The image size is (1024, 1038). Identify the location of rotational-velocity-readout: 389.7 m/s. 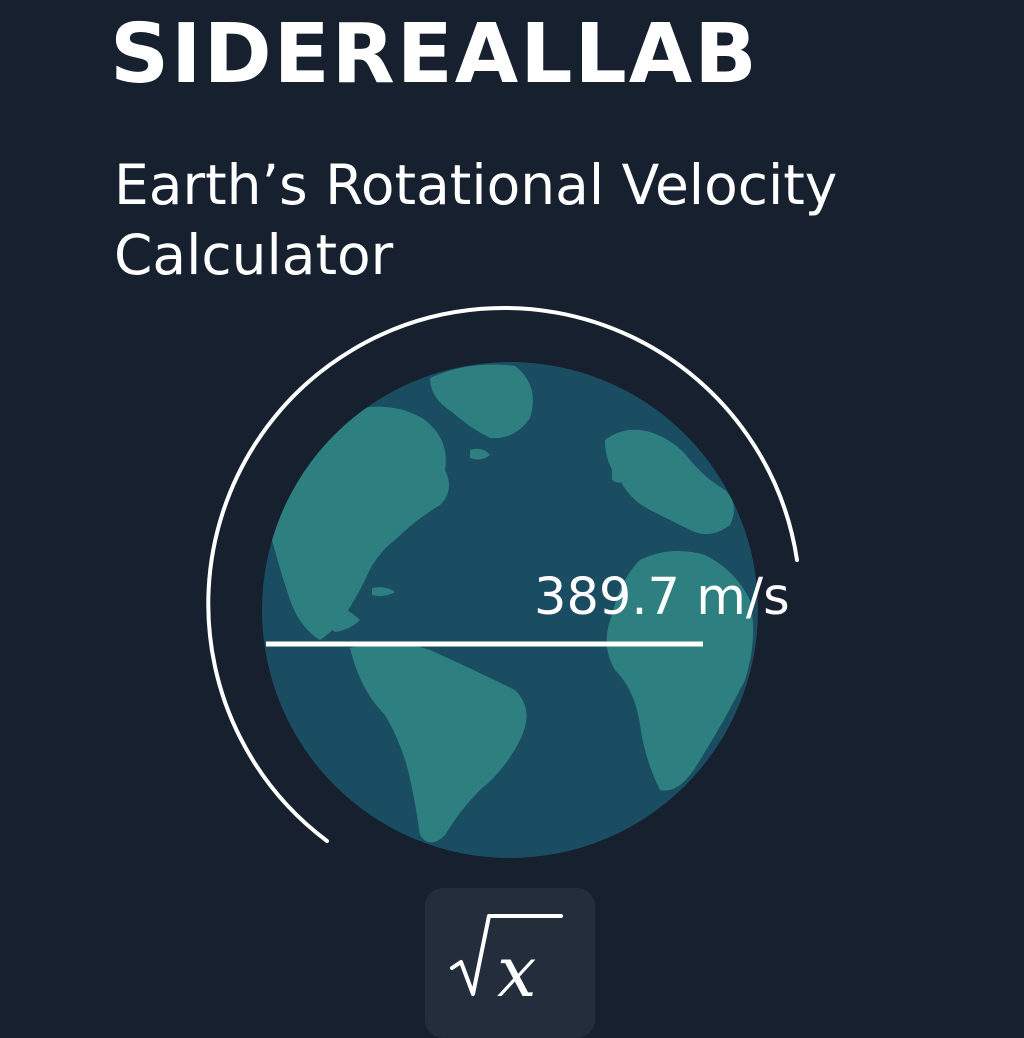
(662, 597).